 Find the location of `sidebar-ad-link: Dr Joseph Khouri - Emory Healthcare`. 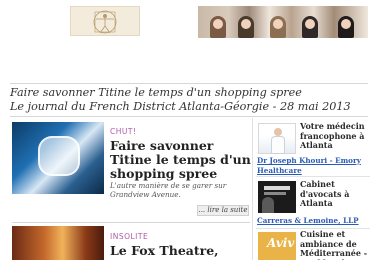

sidebar-ad-link: Dr Joseph Khouri - Emory Healthcare is located at coordinates (315, 165).